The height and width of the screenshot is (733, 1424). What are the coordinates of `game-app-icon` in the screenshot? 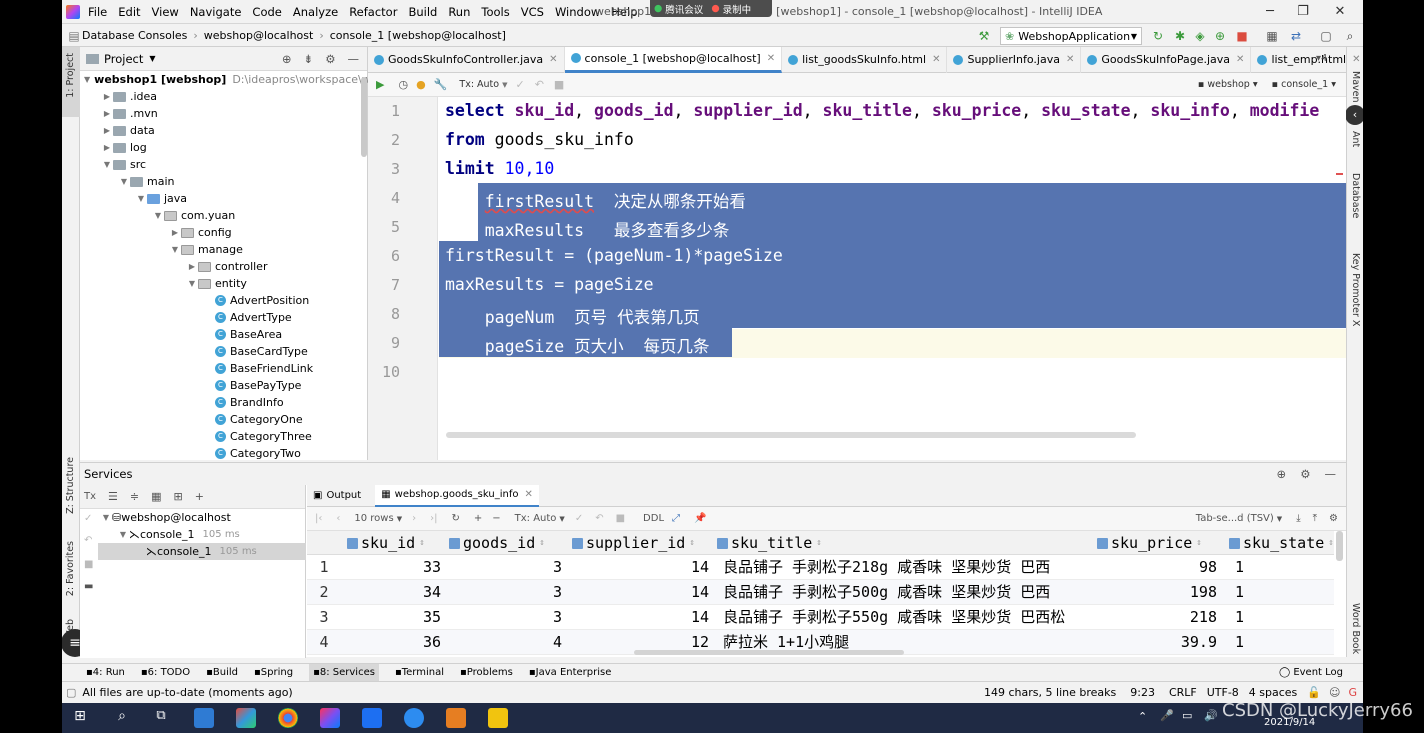 It's located at (456, 718).